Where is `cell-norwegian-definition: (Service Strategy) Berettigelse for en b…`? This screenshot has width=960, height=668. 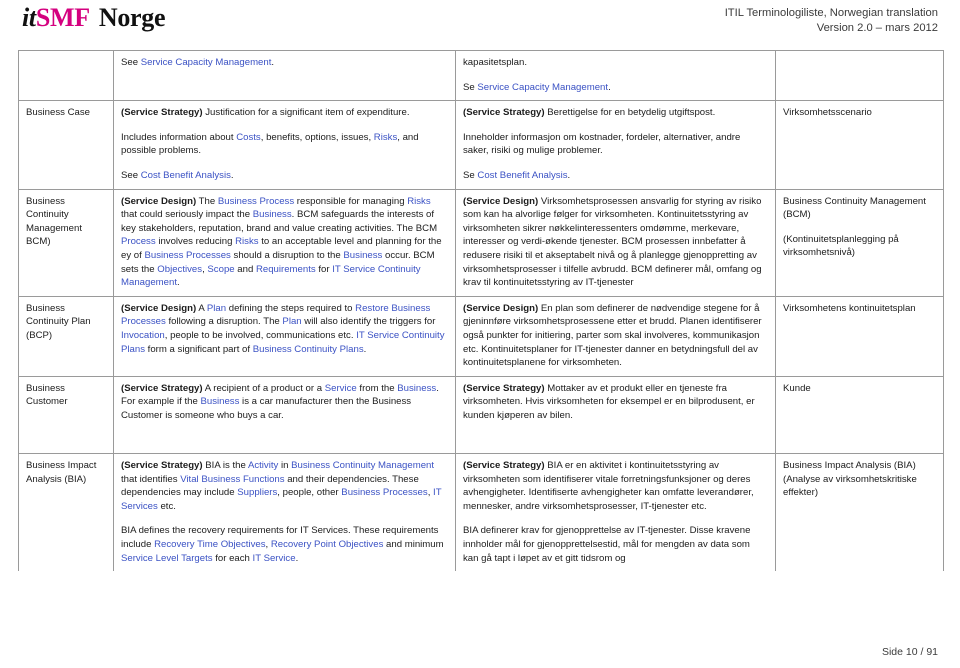
cell-norwegian-definition: (Service Strategy) Berettigelse for en b… is located at coordinates (615, 145).